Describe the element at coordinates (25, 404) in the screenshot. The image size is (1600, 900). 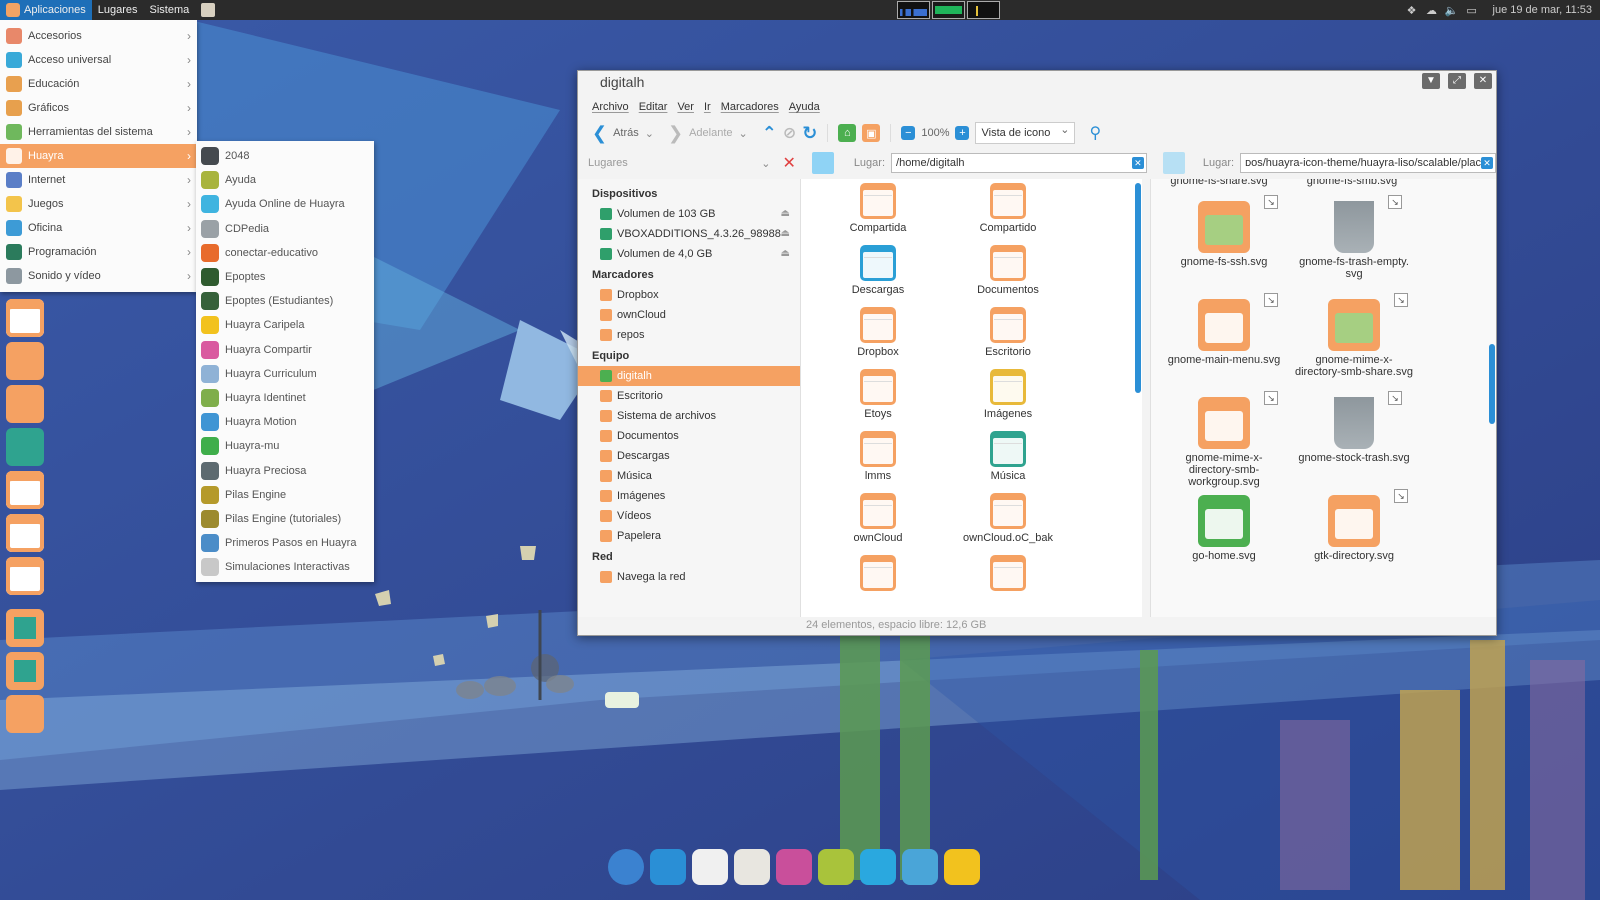
I see `film-icon` at that location.